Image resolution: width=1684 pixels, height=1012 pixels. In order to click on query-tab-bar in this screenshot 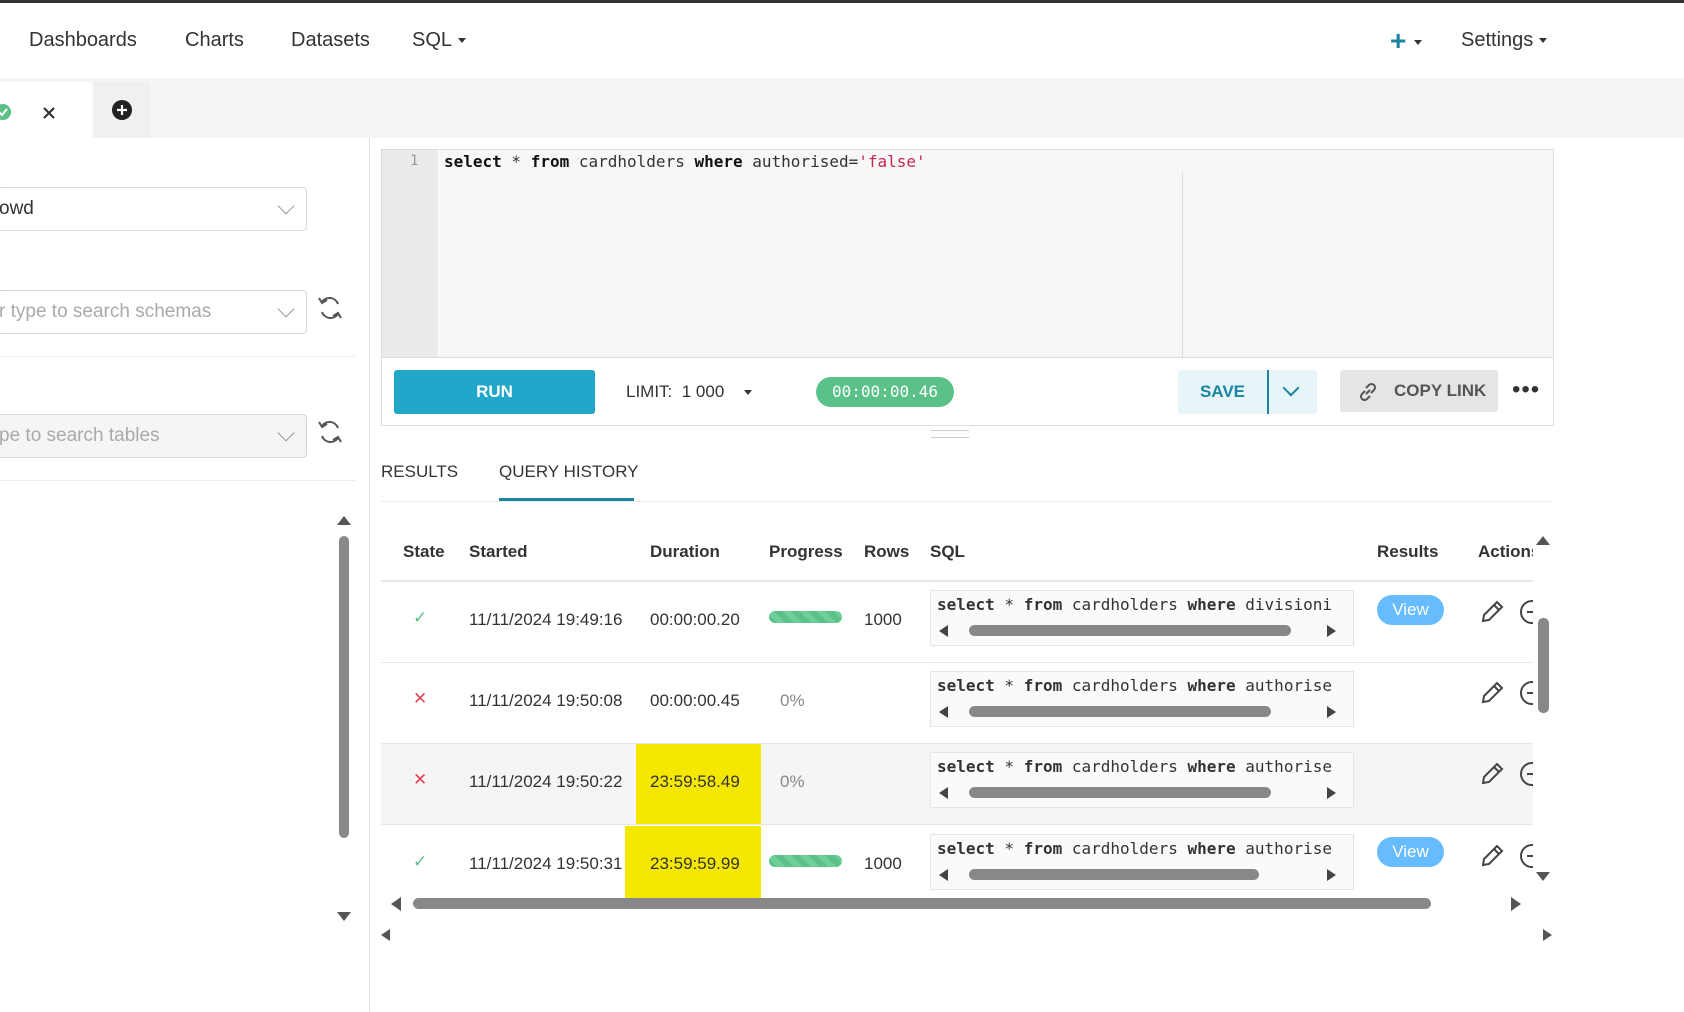, I will do `click(842, 108)`.